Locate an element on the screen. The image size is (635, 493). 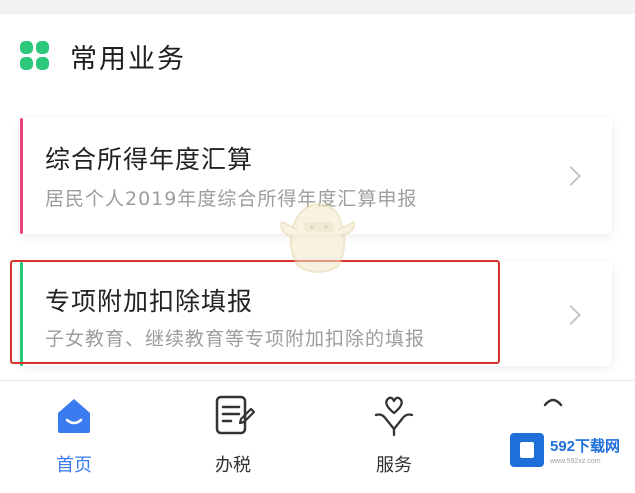
mascot-watermark-icon is located at coordinates (318, 237).